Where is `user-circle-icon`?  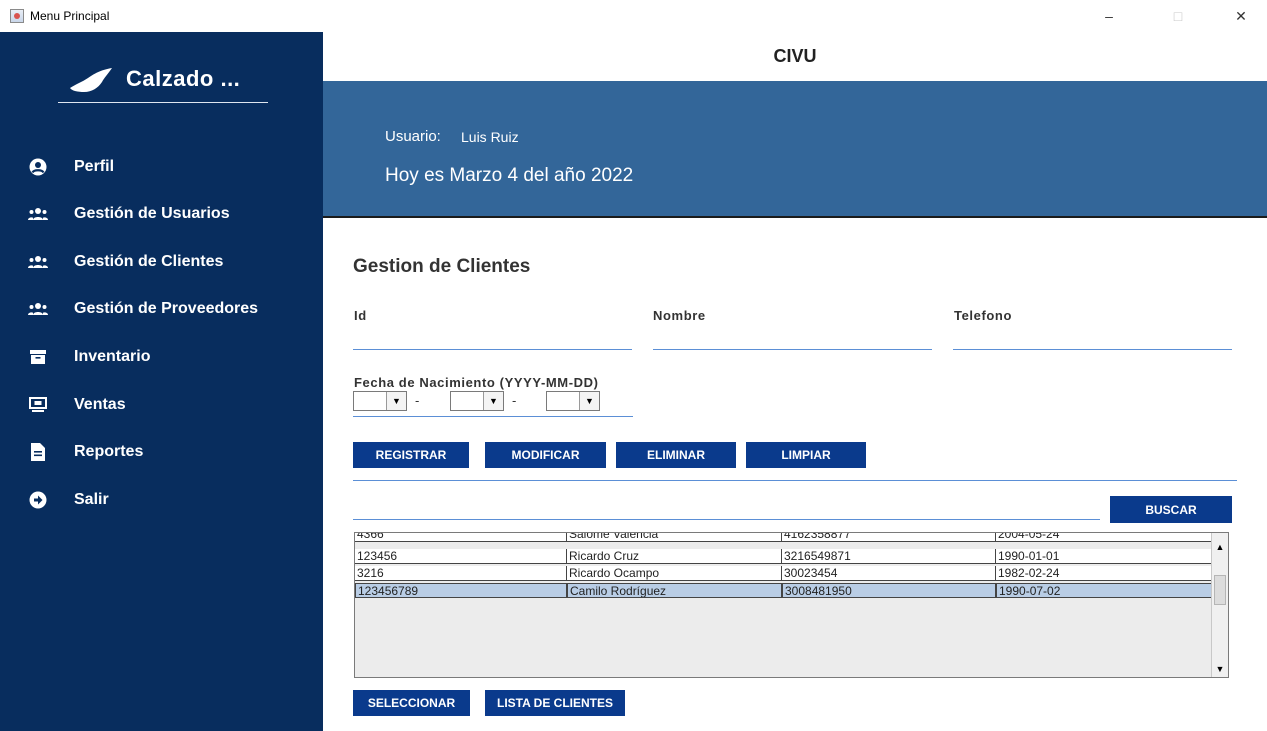 user-circle-icon is located at coordinates (38, 167).